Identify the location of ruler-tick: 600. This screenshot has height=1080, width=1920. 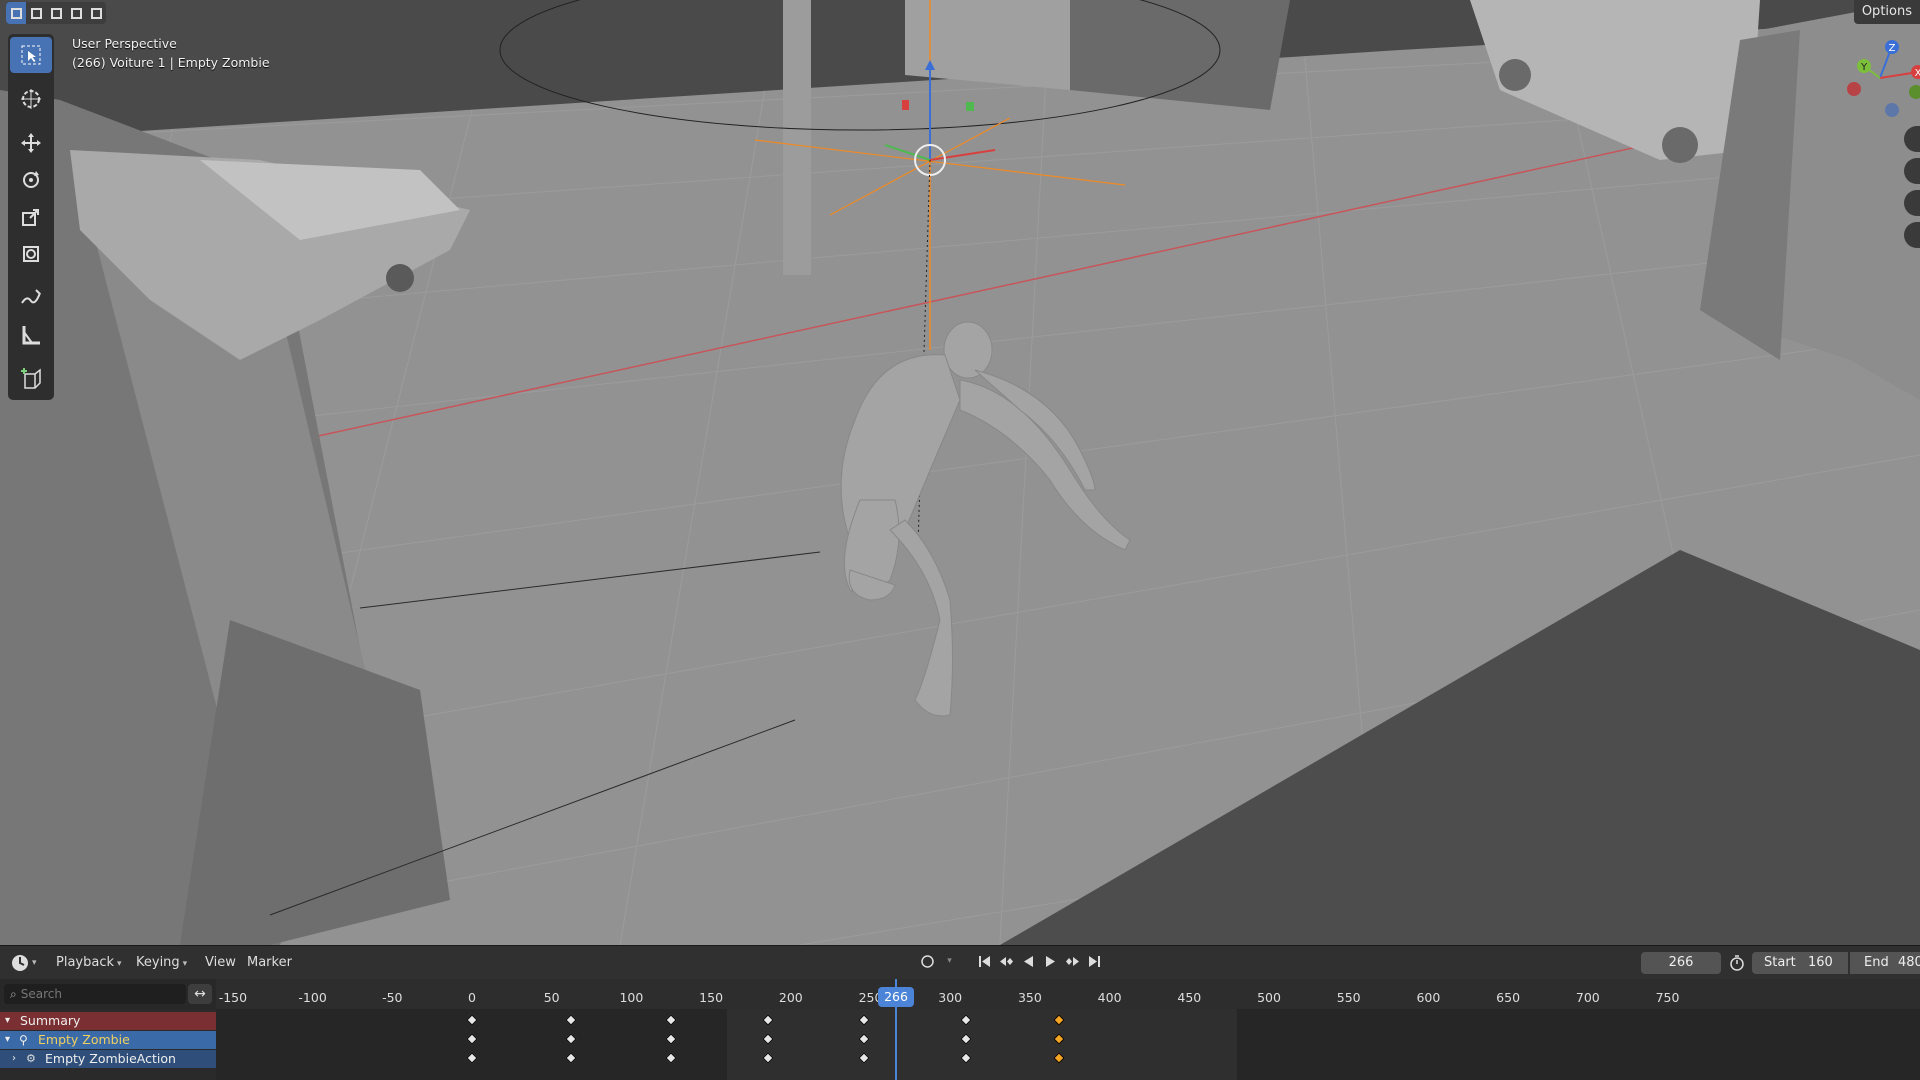
(1428, 997).